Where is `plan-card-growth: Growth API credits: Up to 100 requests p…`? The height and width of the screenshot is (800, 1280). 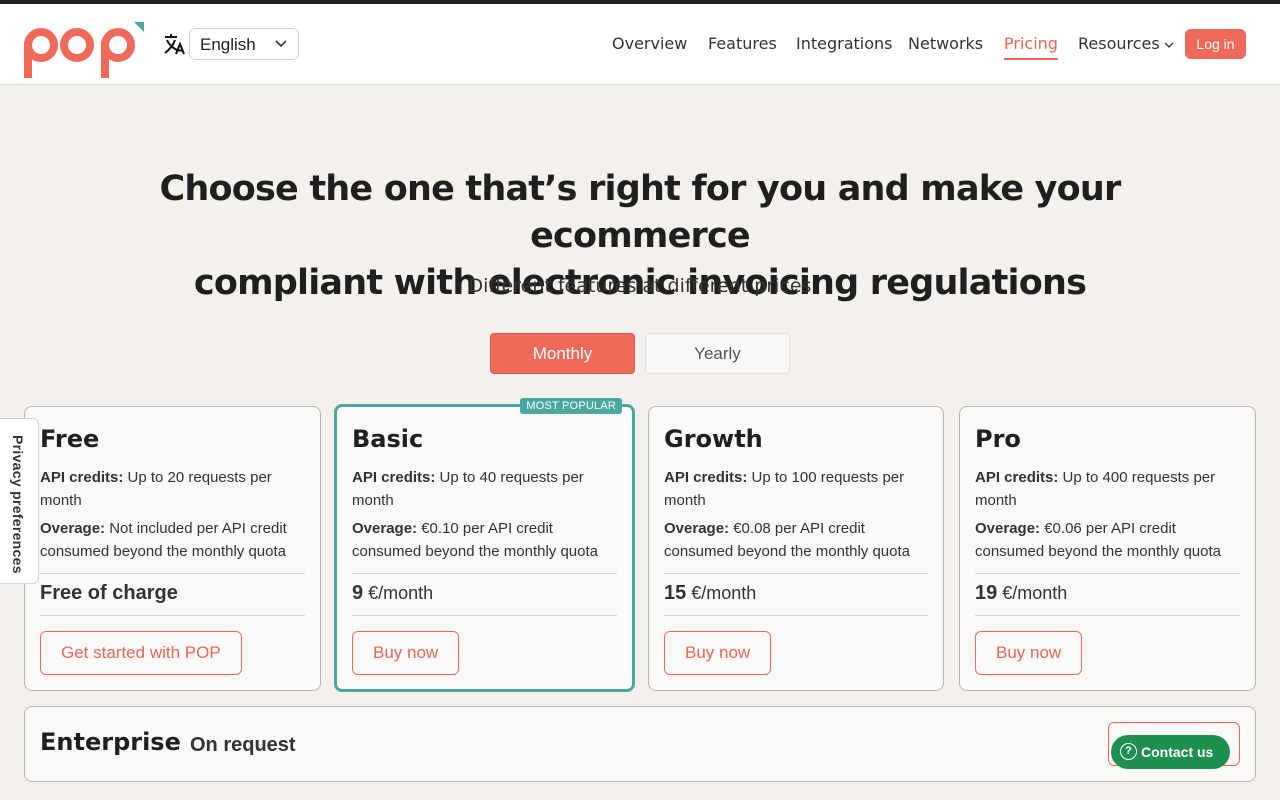
plan-card-growth: Growth API credits: Up to 100 requests p… is located at coordinates (796, 548).